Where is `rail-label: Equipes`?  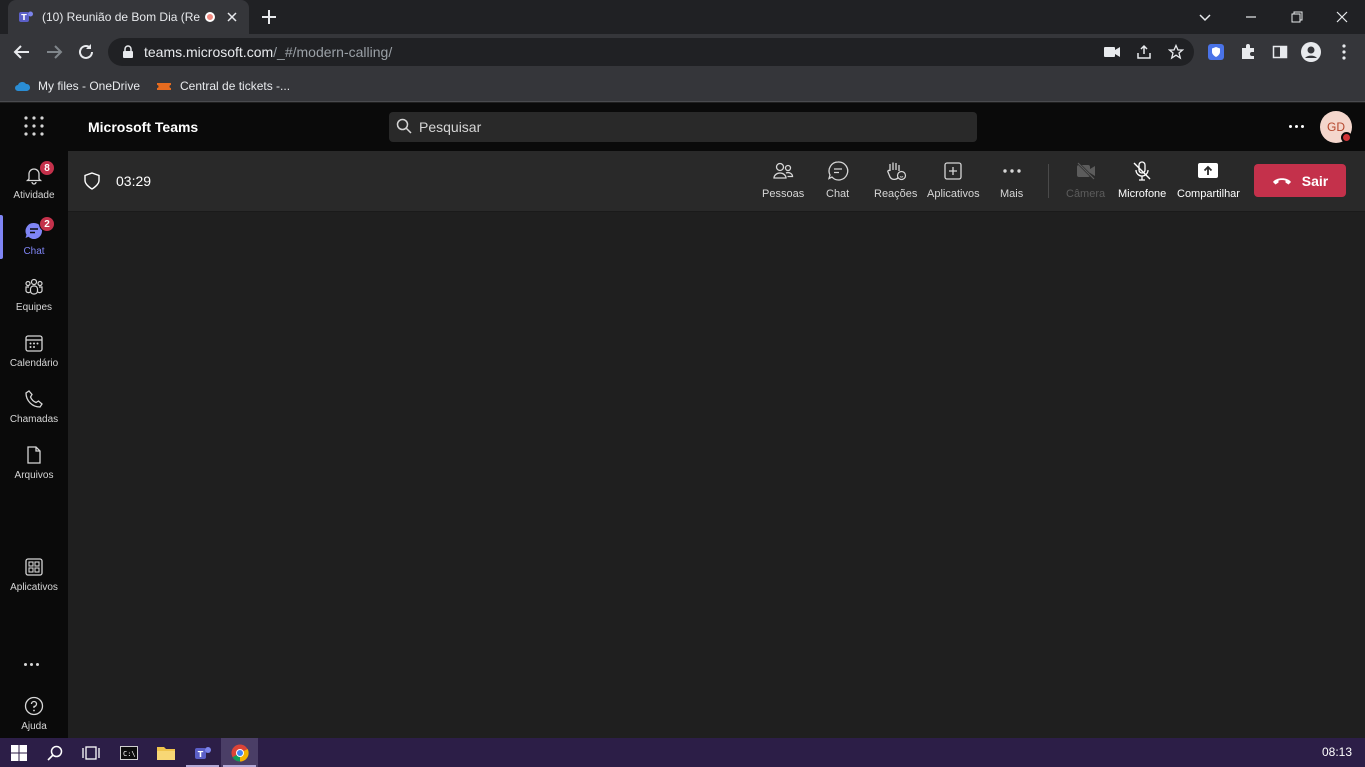
rail-label: Equipes is located at coordinates (34, 307).